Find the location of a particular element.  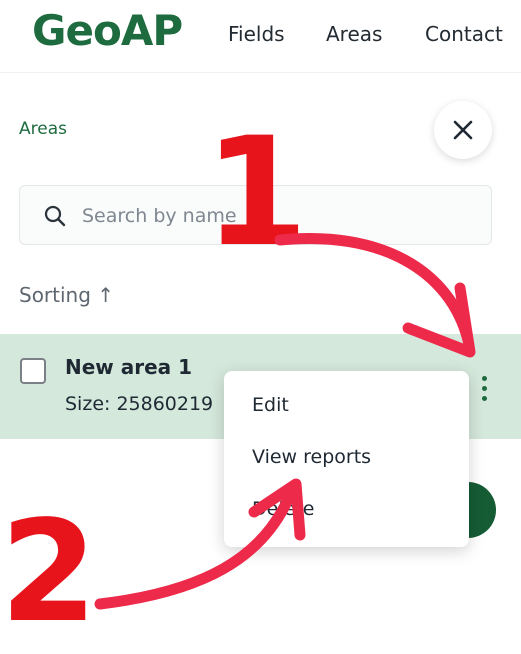

menu-item-view-reports: View reports is located at coordinates (311, 457).